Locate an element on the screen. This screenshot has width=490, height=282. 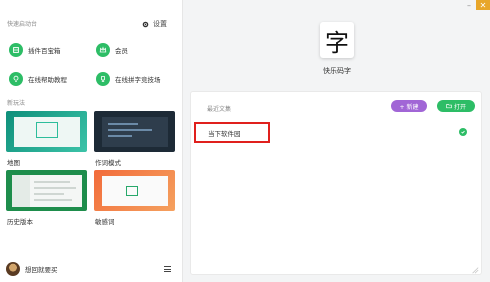
synced-check-icon is located at coordinates (463, 132).